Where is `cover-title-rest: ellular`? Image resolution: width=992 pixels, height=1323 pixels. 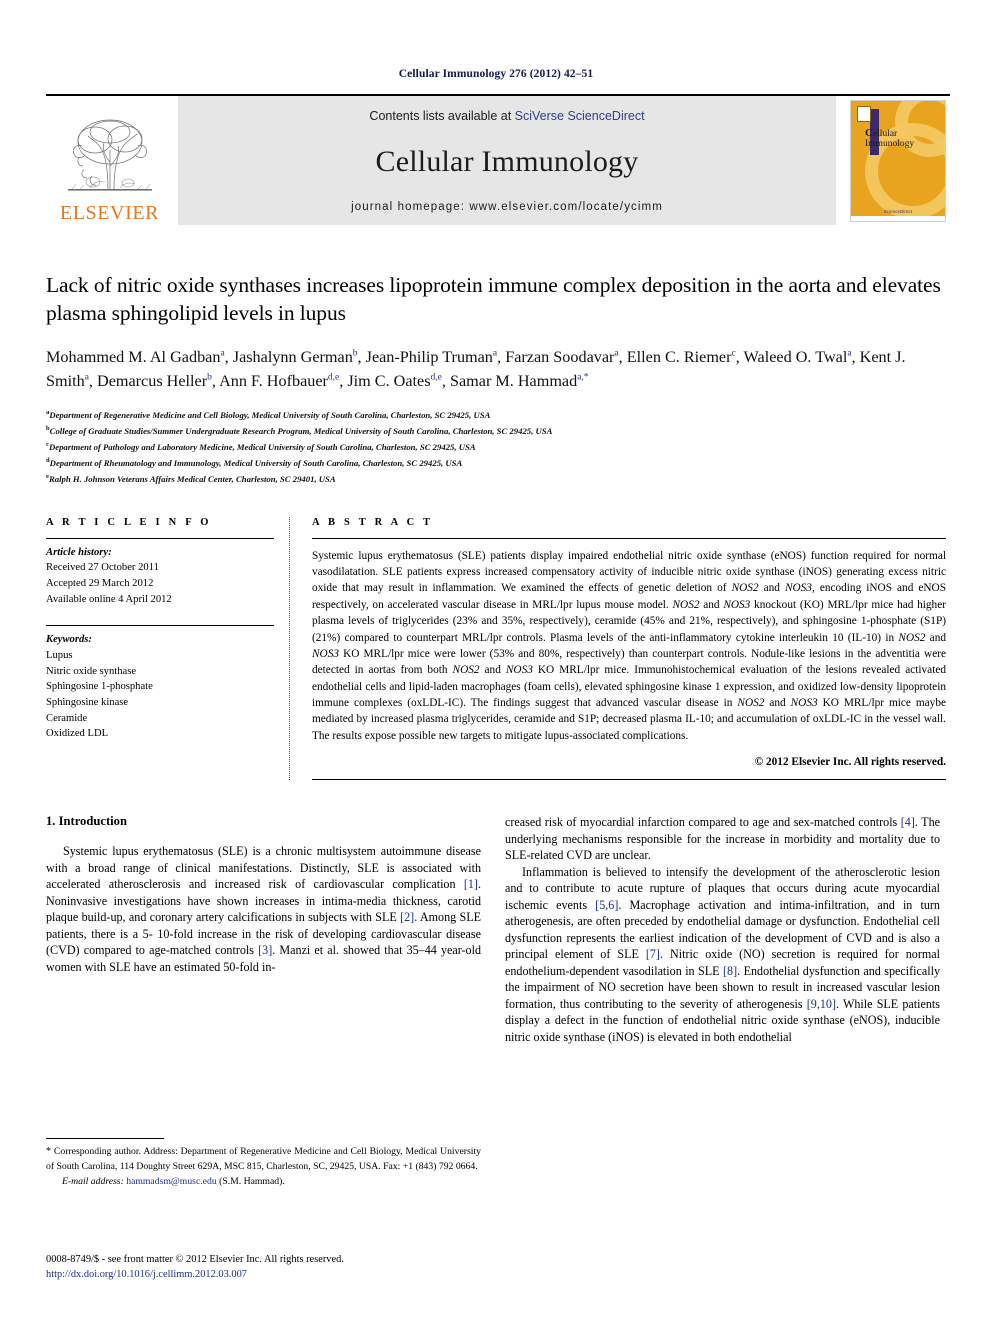
cover-title-rest: ellular is located at coordinates (885, 133).